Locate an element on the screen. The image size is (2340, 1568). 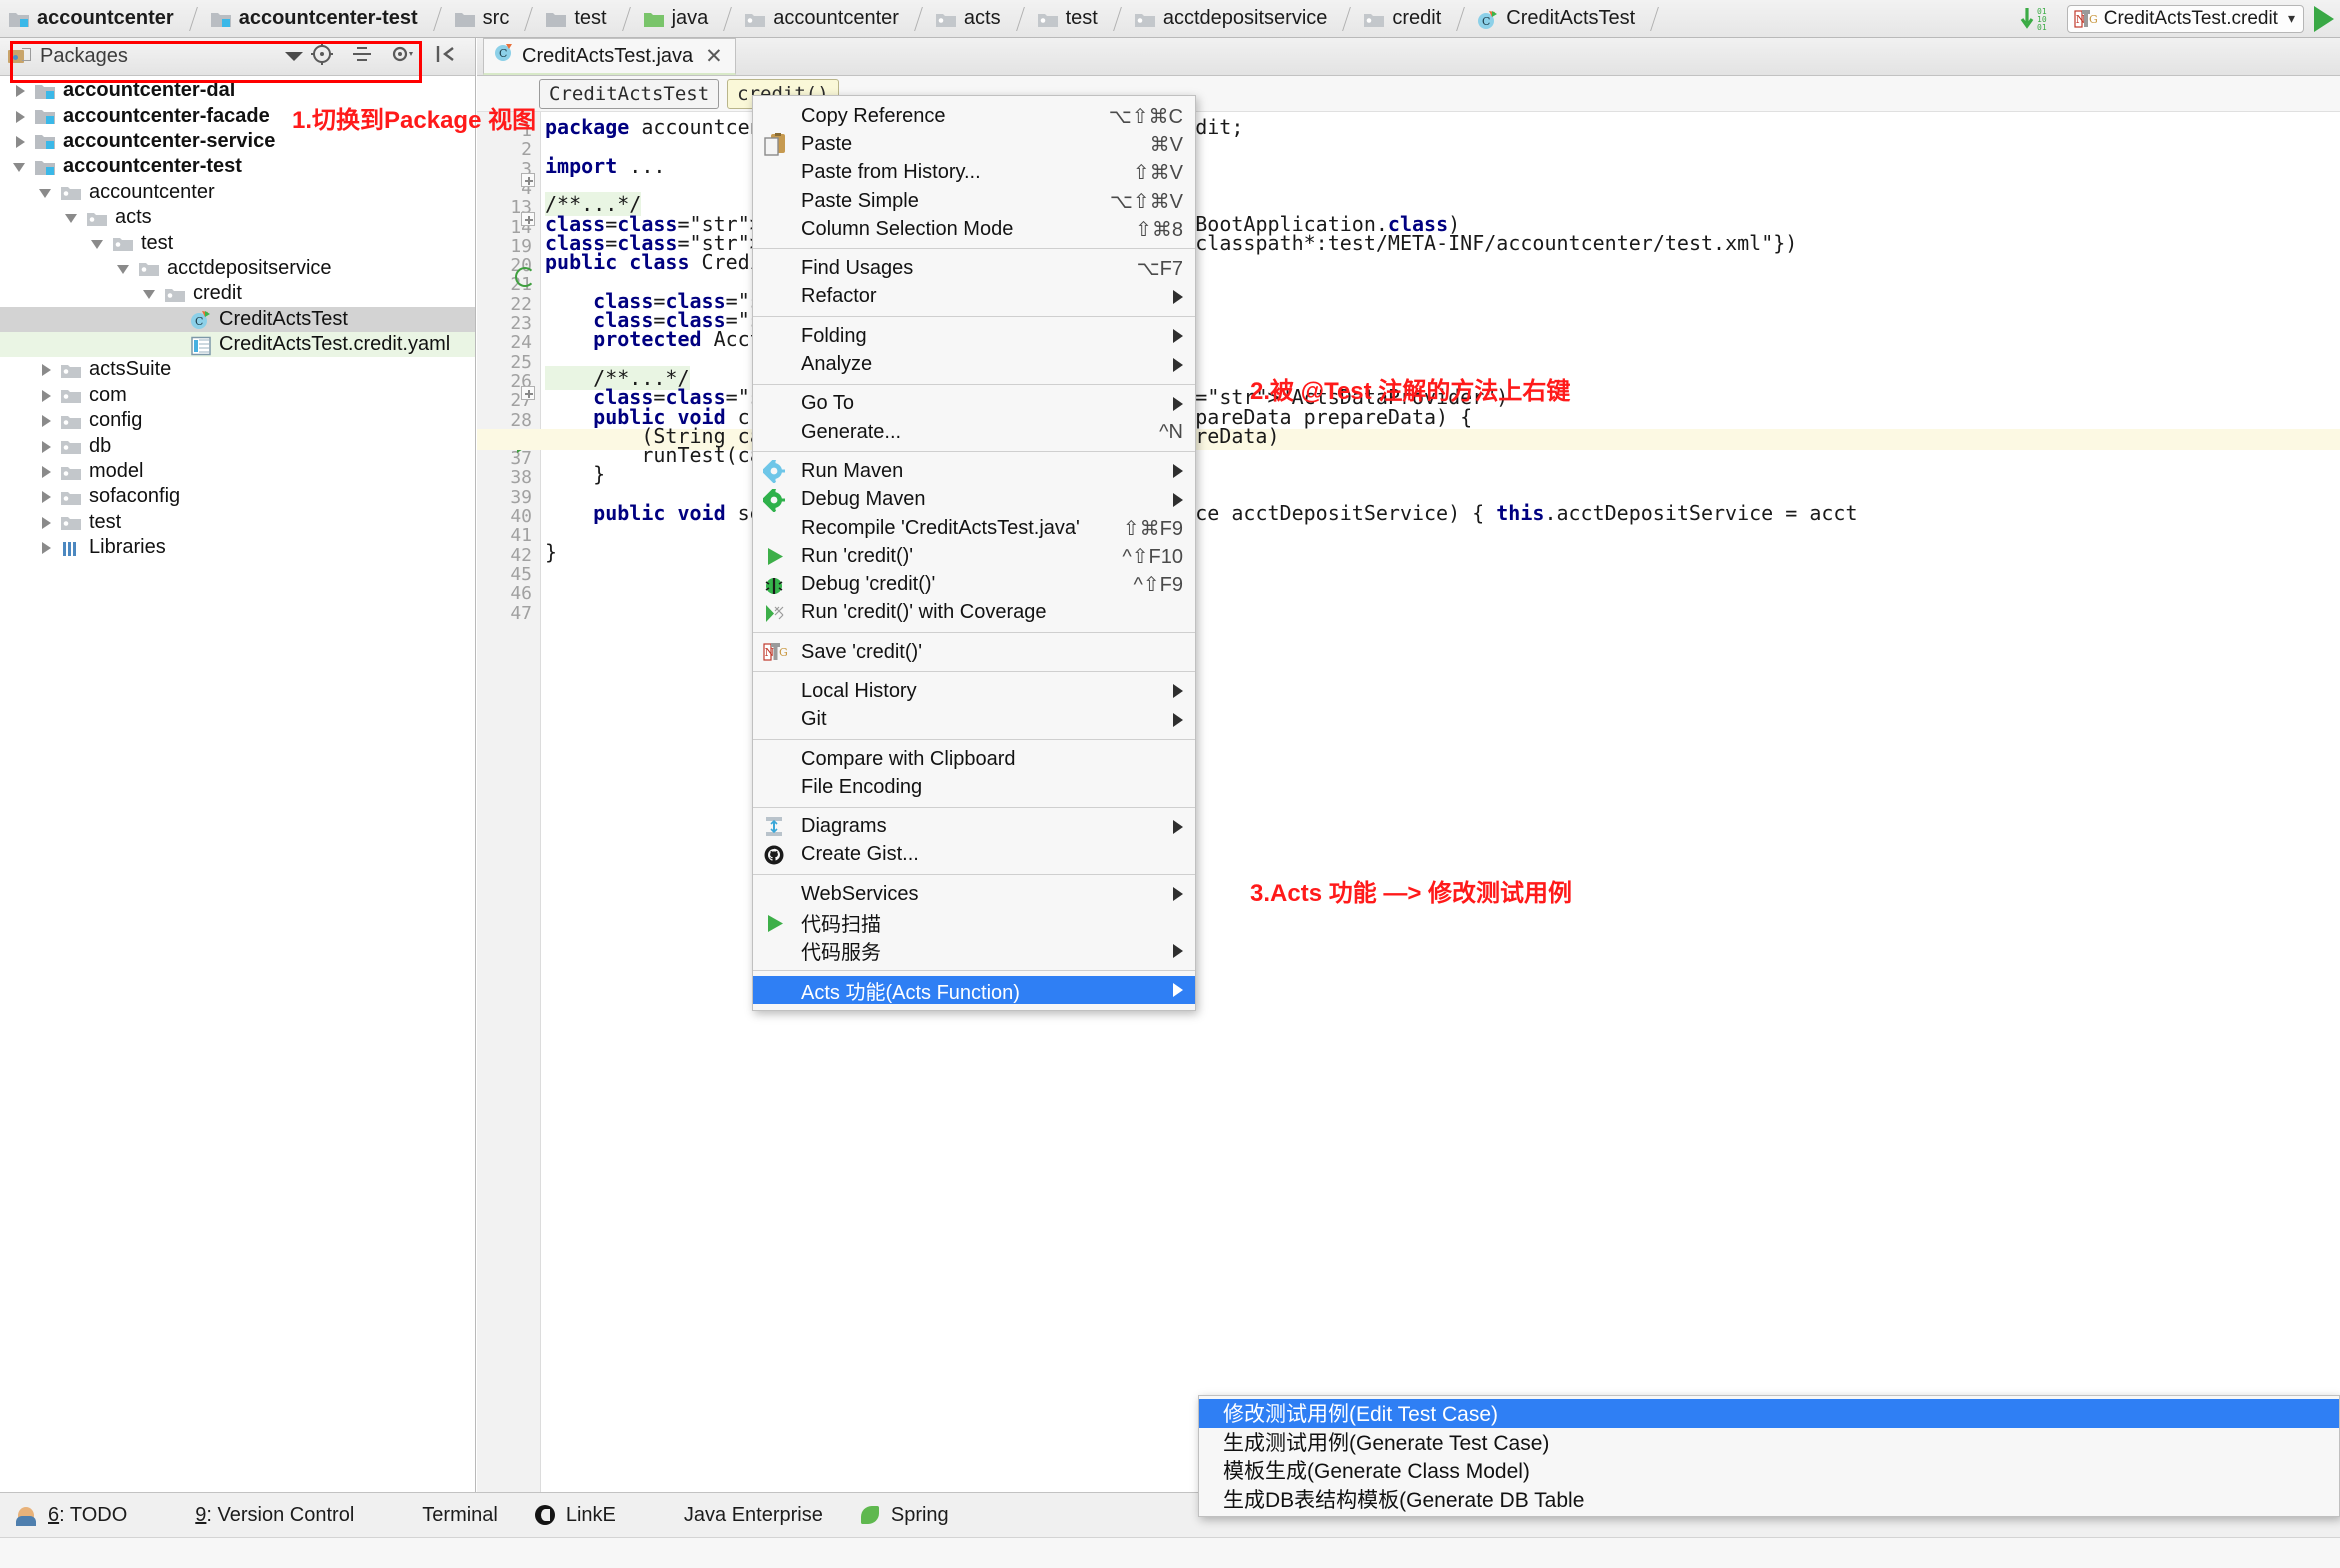
gear-icon is located at coordinates (404, 56).